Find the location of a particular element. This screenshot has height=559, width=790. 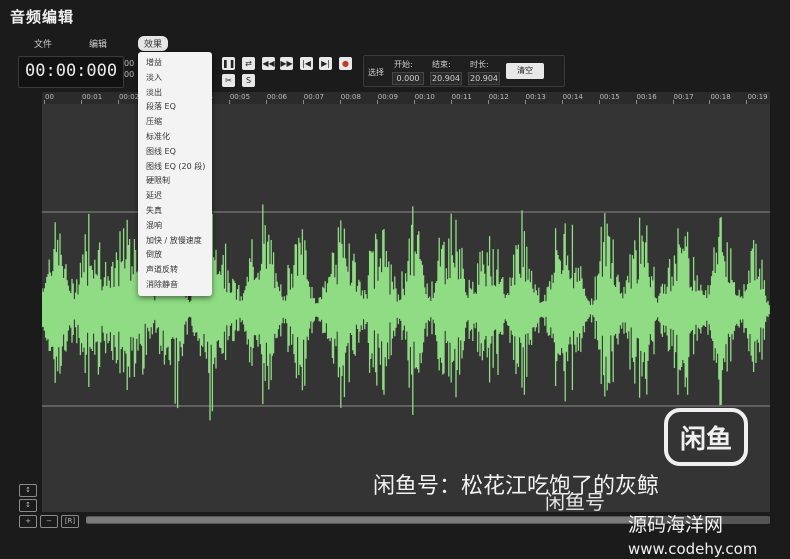

loop-button: ⇄ is located at coordinates (248, 63).